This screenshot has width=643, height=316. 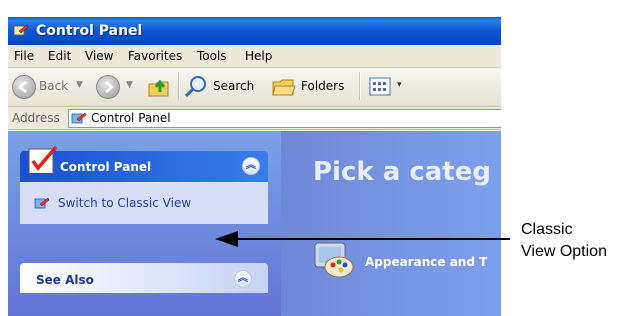 What do you see at coordinates (362, 239) in the screenshot?
I see `callout-arrow` at bounding box center [362, 239].